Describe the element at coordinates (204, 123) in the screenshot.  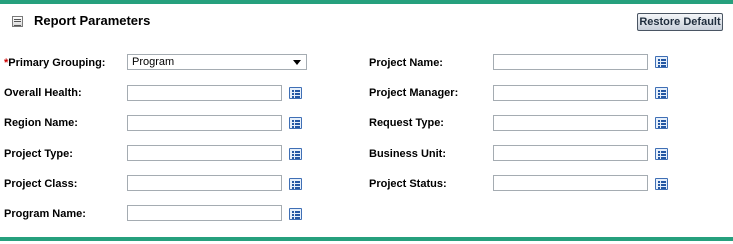
I see `region-name-input` at that location.